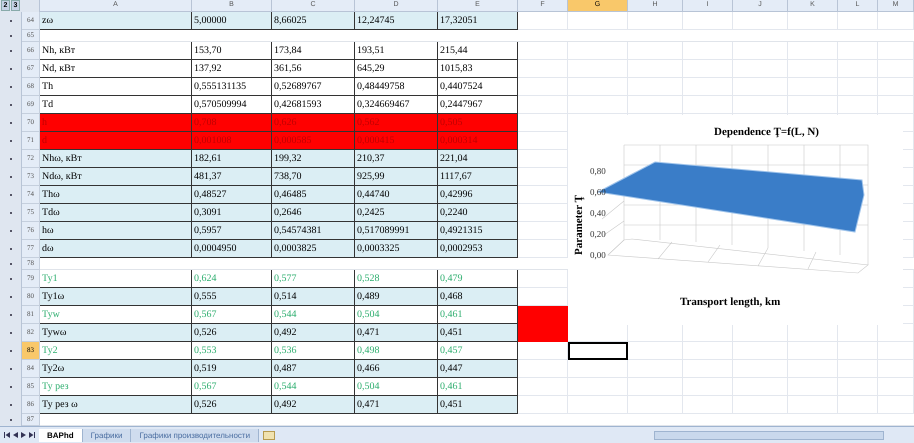 This screenshot has width=914, height=443. I want to click on sheet-tab: Графики, so click(107, 435).